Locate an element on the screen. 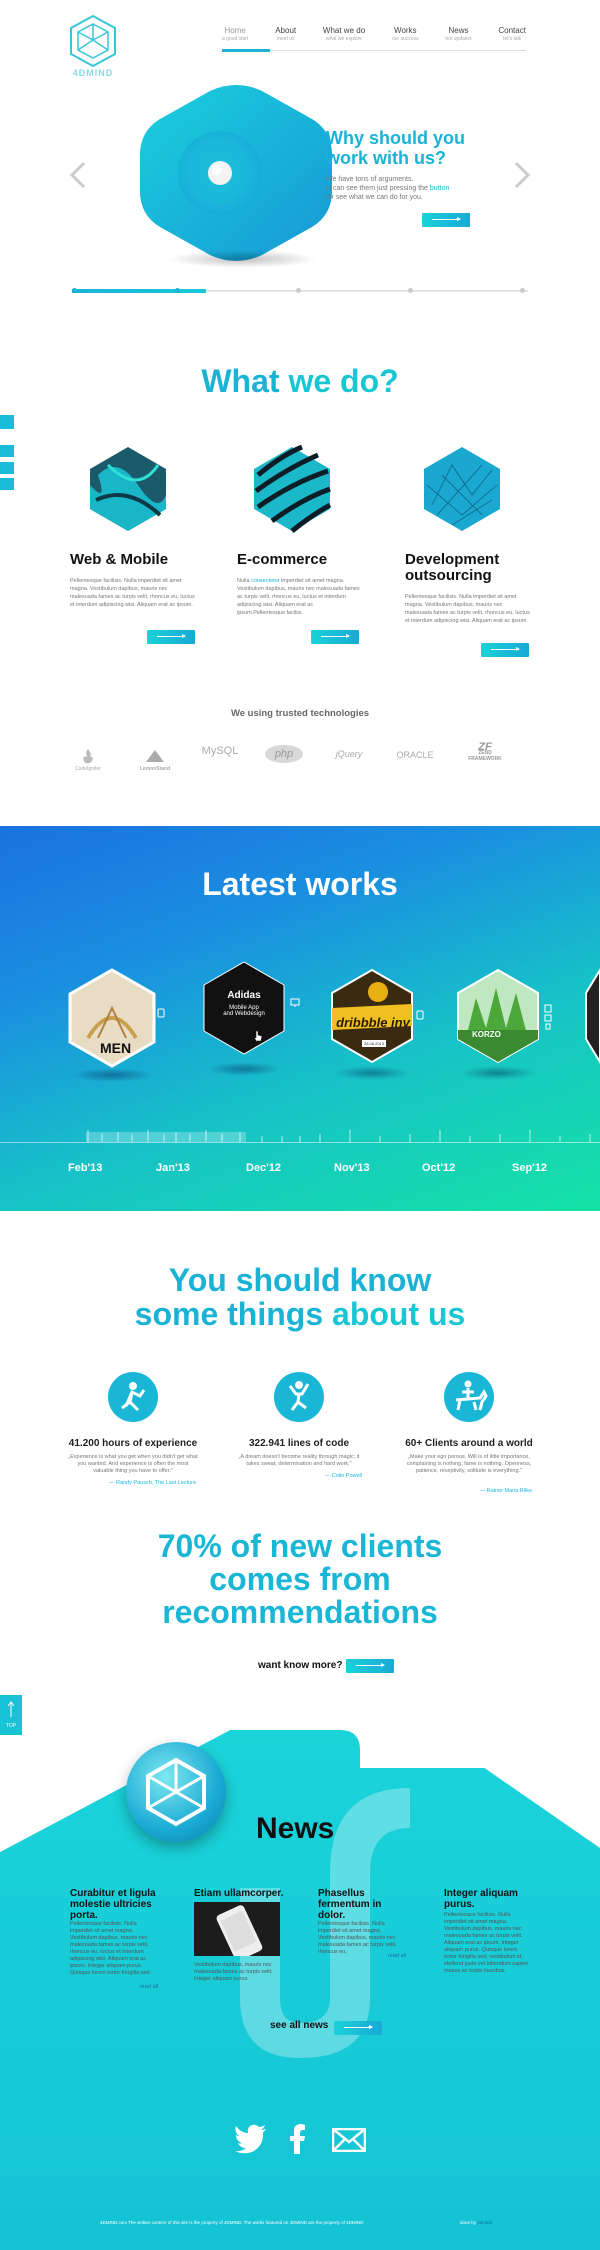 The height and width of the screenshot is (2250, 600). news-phone-image is located at coordinates (237, 1929).